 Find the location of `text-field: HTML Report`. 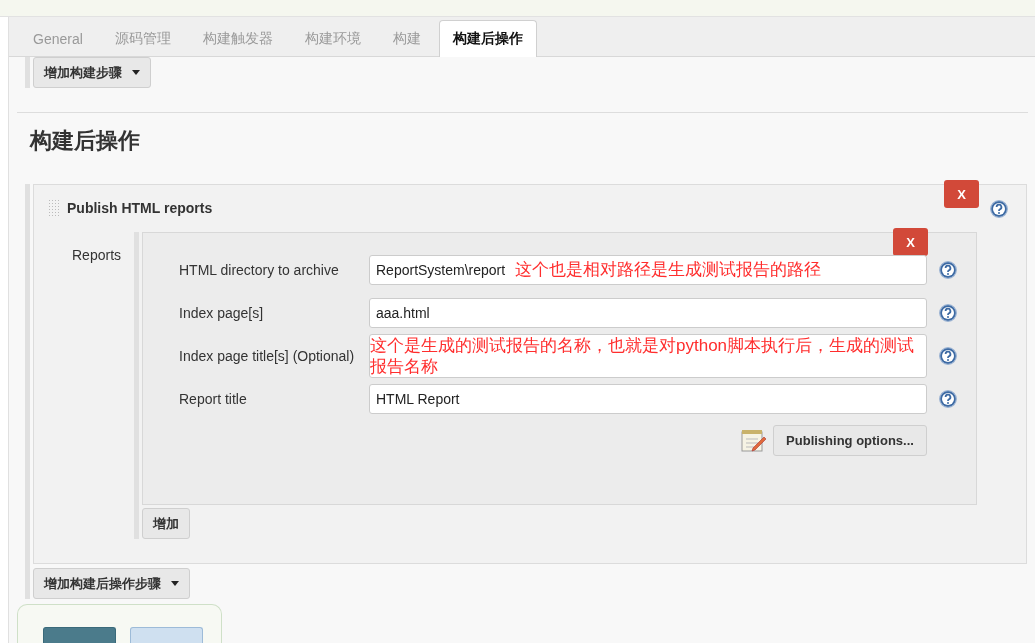

text-field: HTML Report is located at coordinates (648, 399).